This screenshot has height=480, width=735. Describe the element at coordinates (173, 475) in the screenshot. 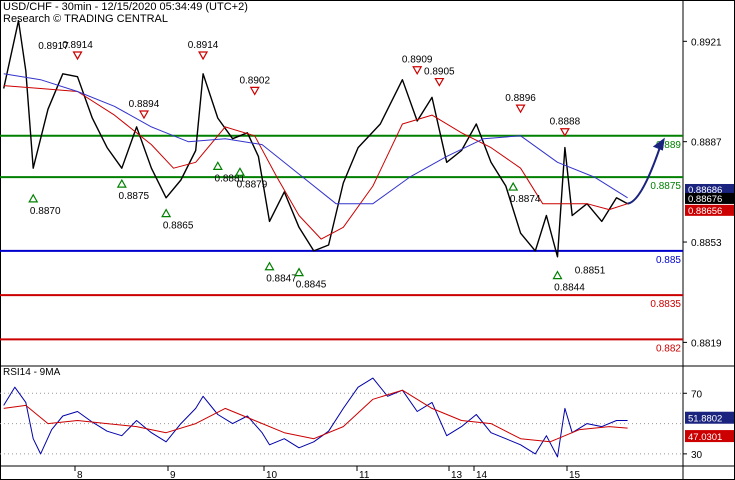

I see `time-tick-label-1: 9` at that location.